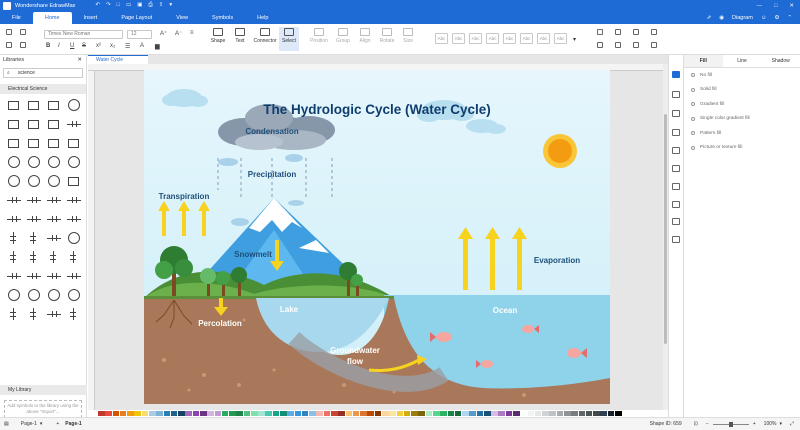 This screenshot has height=430, width=800. What do you see at coordinates (780, 61) in the screenshot?
I see `tab-shadow: Shadow` at bounding box center [780, 61].